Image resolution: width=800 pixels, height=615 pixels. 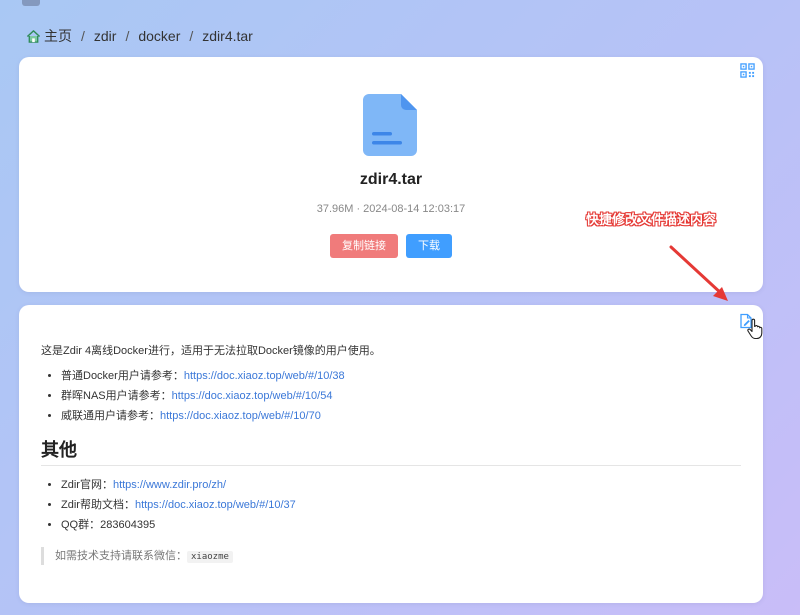 I want to click on list-item-label: 普通Docker用户请参考：, so click(x=122, y=376).